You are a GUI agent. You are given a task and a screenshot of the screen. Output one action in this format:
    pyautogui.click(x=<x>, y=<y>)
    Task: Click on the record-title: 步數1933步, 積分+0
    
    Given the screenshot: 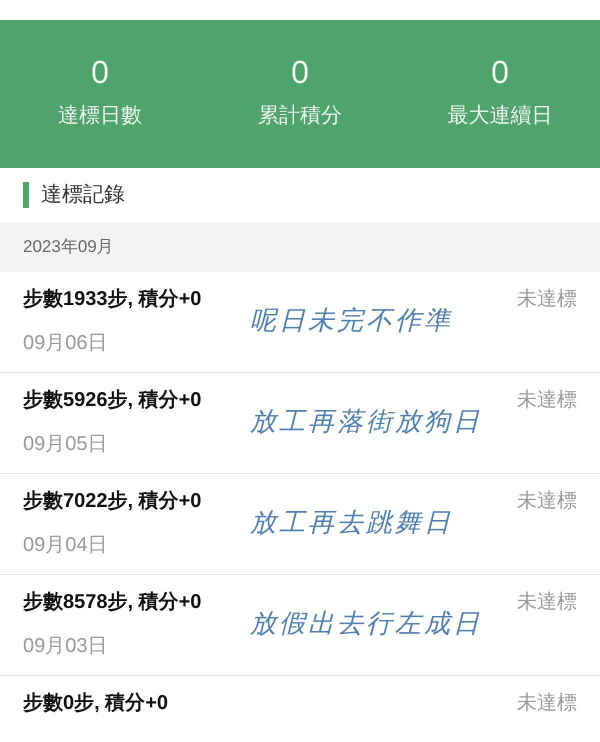 What is the action you would take?
    pyautogui.click(x=112, y=299)
    